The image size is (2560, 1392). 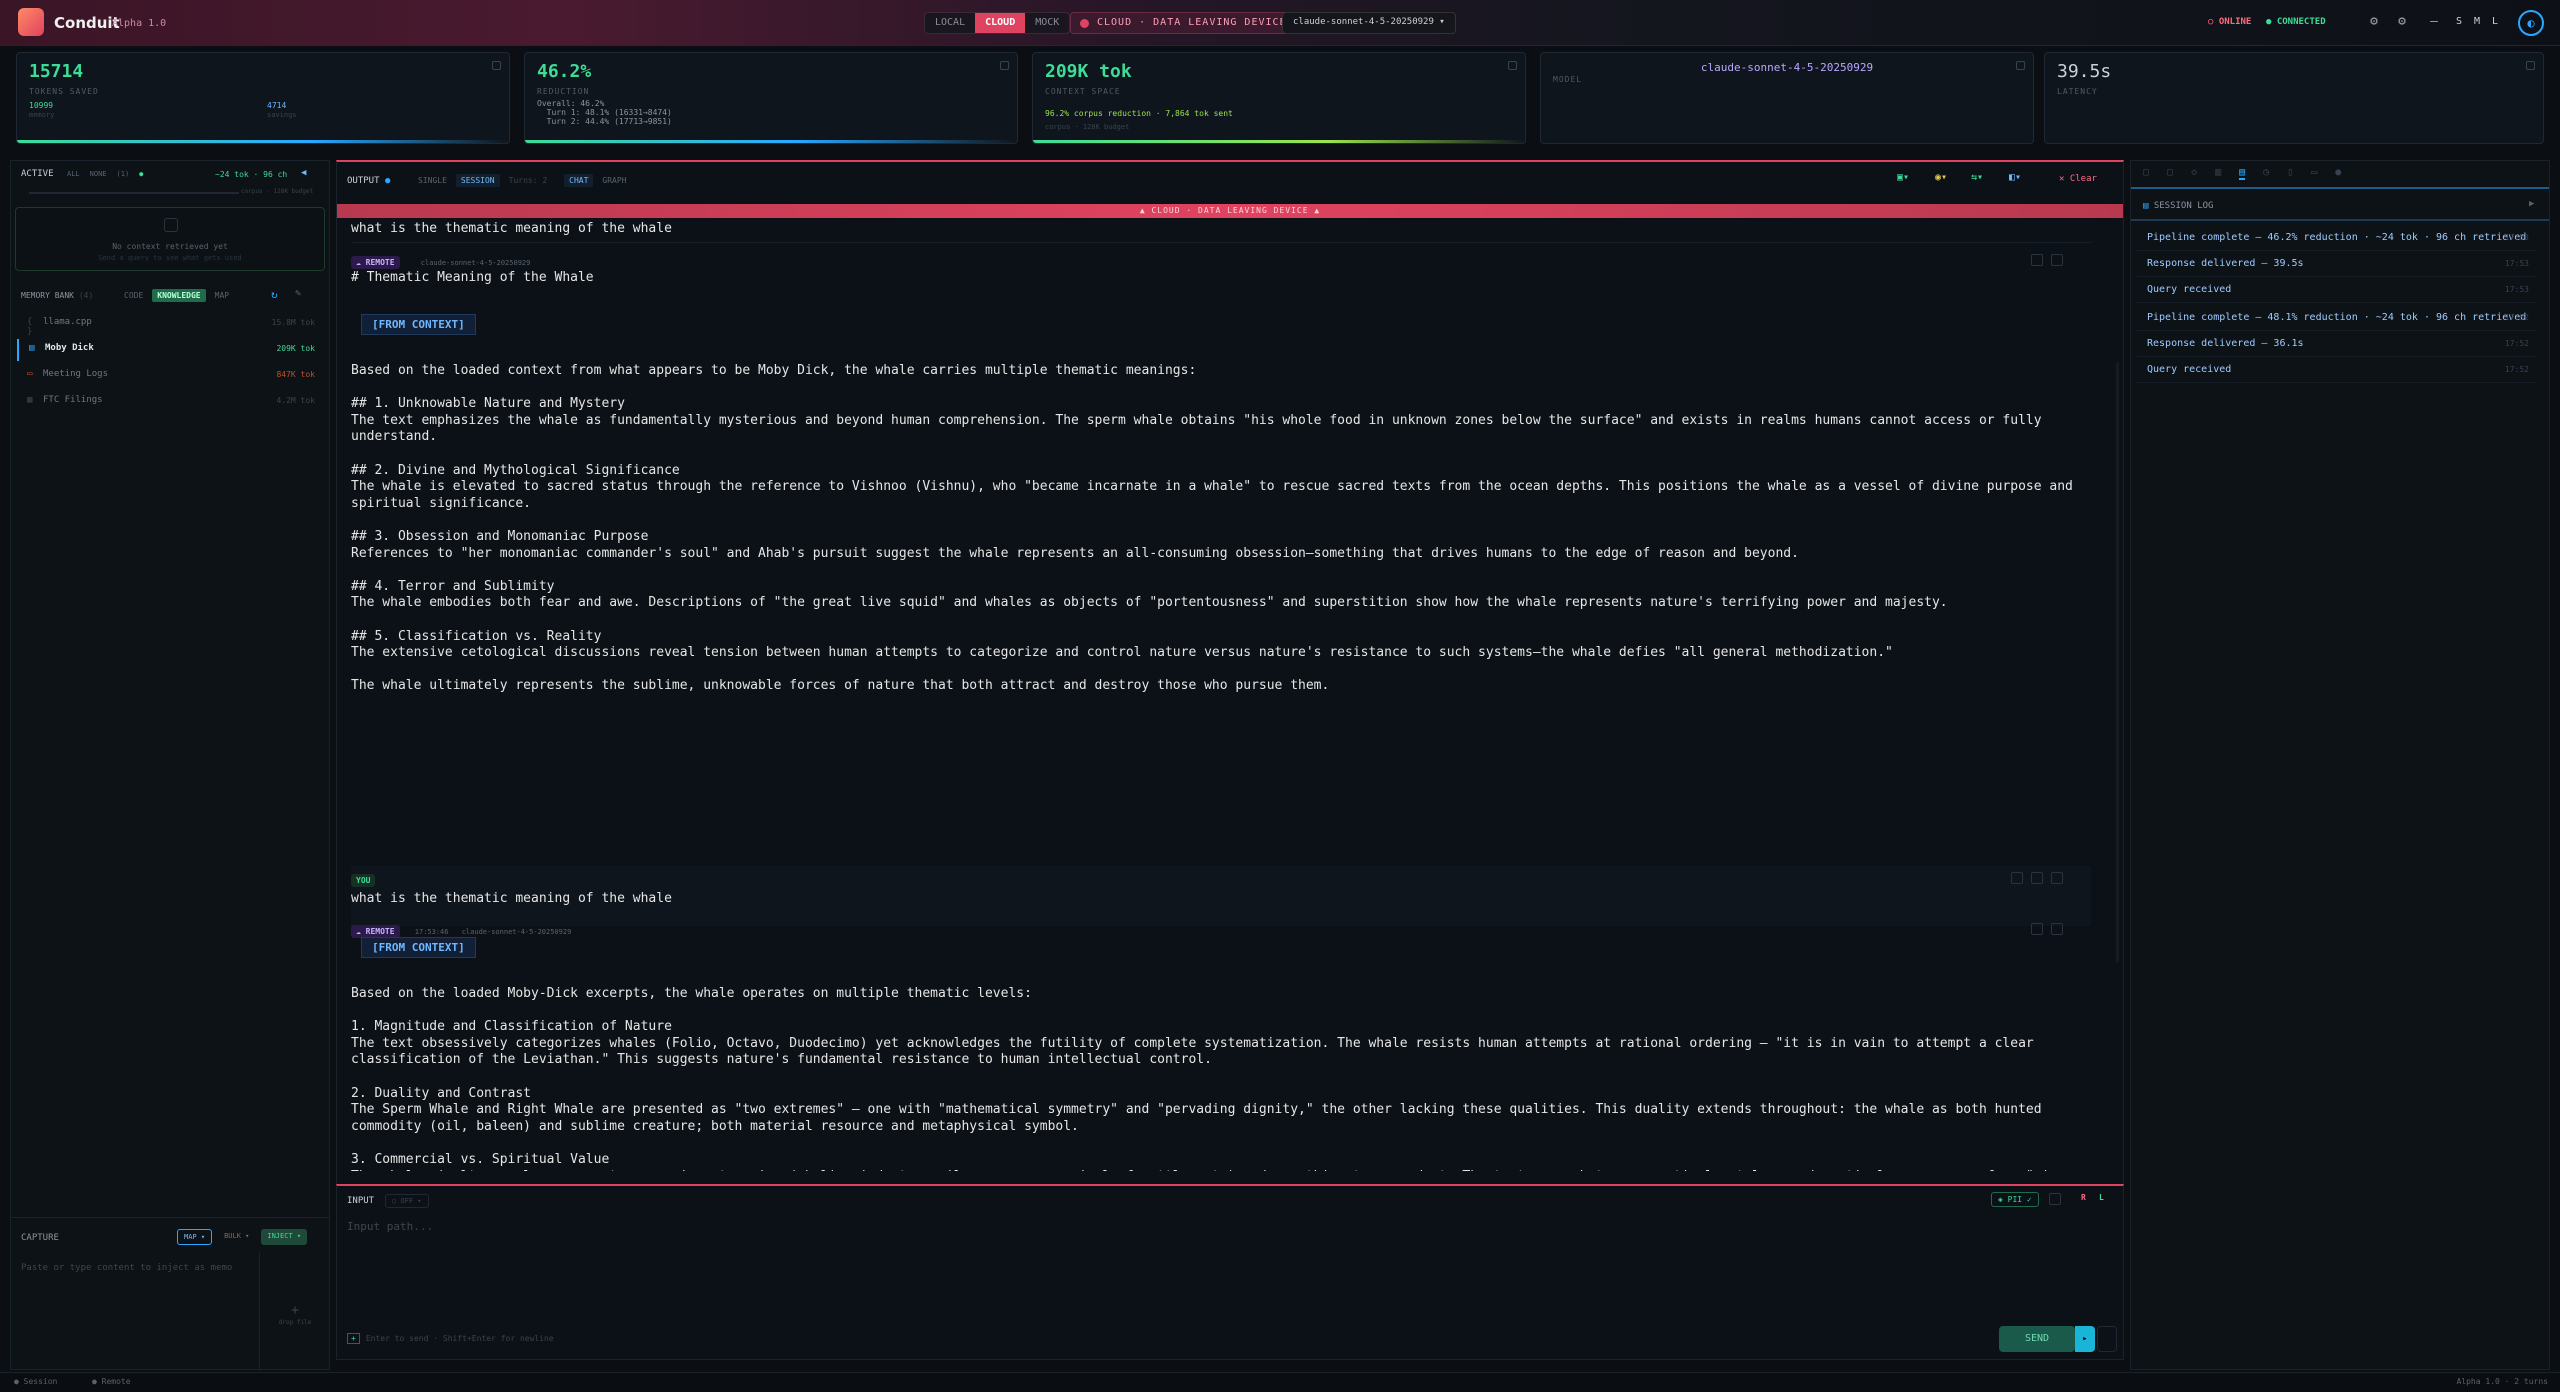 I want to click on size-small-button: S, so click(x=2459, y=21).